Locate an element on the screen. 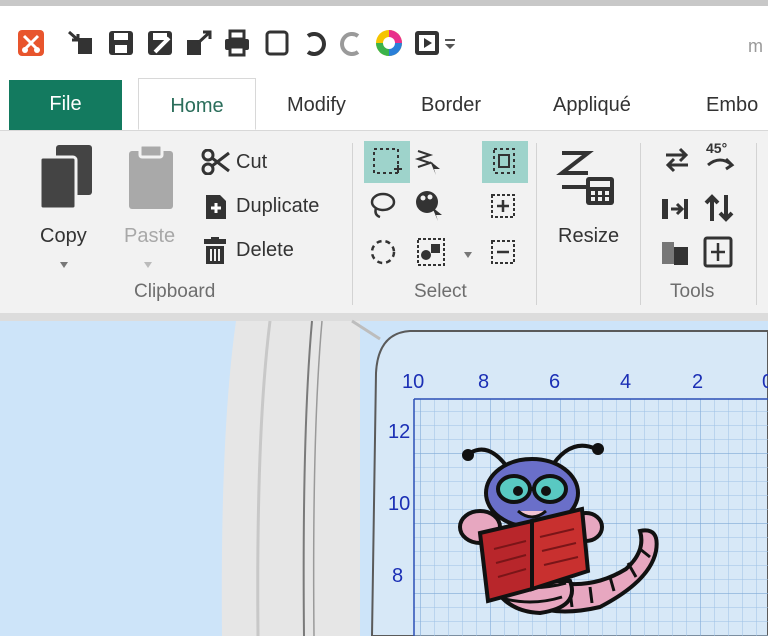  paste-button: Paste is located at coordinates (150, 236).